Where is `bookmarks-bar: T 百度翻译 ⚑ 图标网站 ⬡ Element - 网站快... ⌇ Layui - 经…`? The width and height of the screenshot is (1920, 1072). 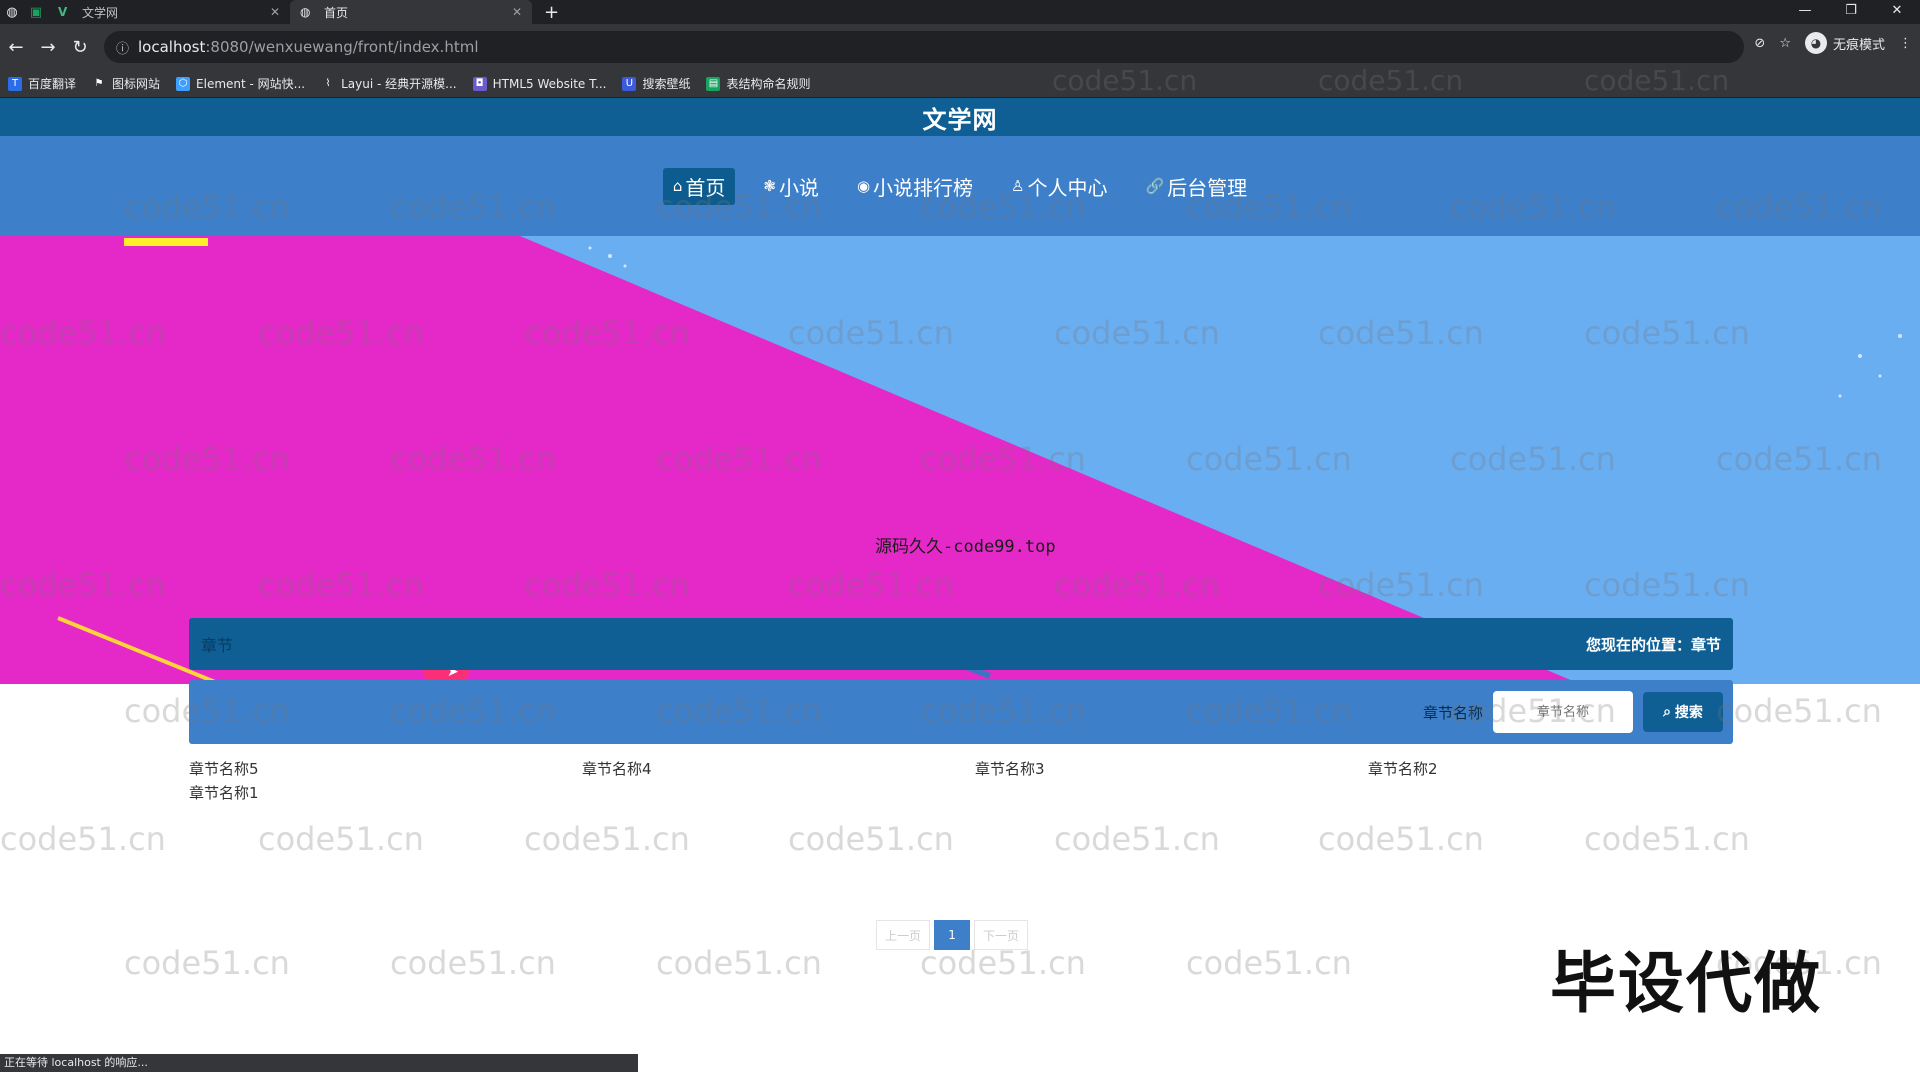 bookmarks-bar: T 百度翻译 ⚑ 图标网站 ⬡ Element - 网站快... ⌇ Layui - 经… is located at coordinates (960, 84).